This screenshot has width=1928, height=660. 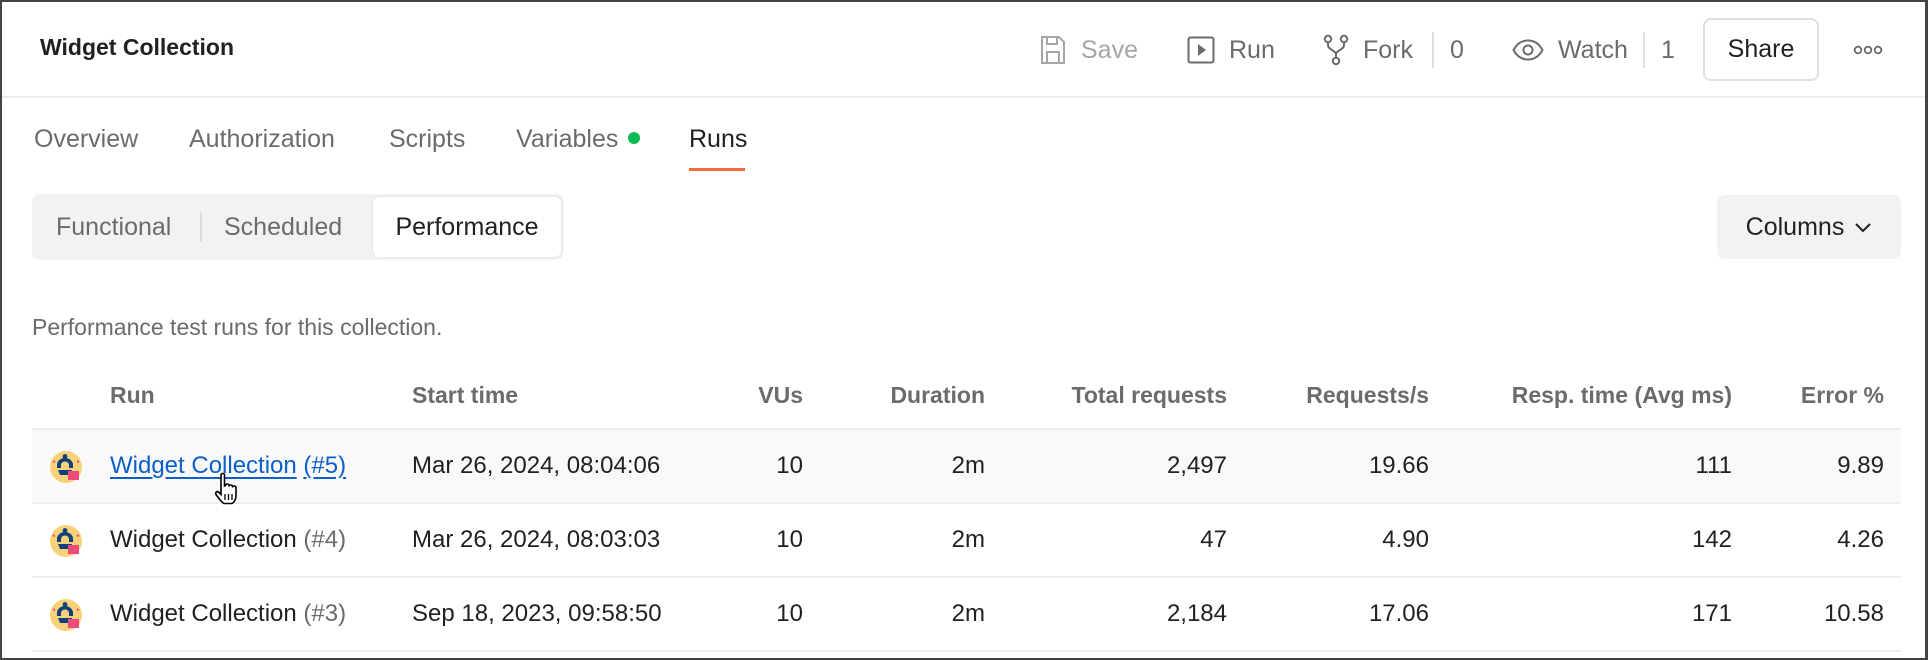 I want to click on requests-per-second-cell: 4.90, so click(x=1405, y=539).